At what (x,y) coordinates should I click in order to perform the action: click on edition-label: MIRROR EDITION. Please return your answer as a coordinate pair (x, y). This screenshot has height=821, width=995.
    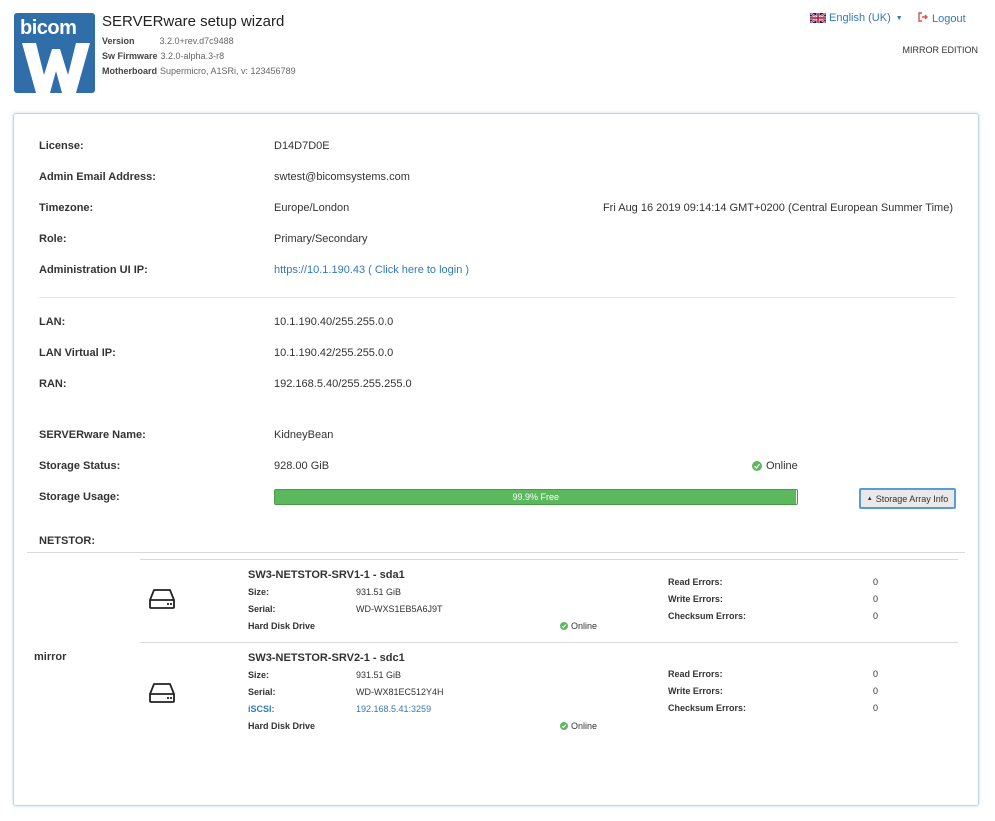
    Looking at the image, I should click on (940, 50).